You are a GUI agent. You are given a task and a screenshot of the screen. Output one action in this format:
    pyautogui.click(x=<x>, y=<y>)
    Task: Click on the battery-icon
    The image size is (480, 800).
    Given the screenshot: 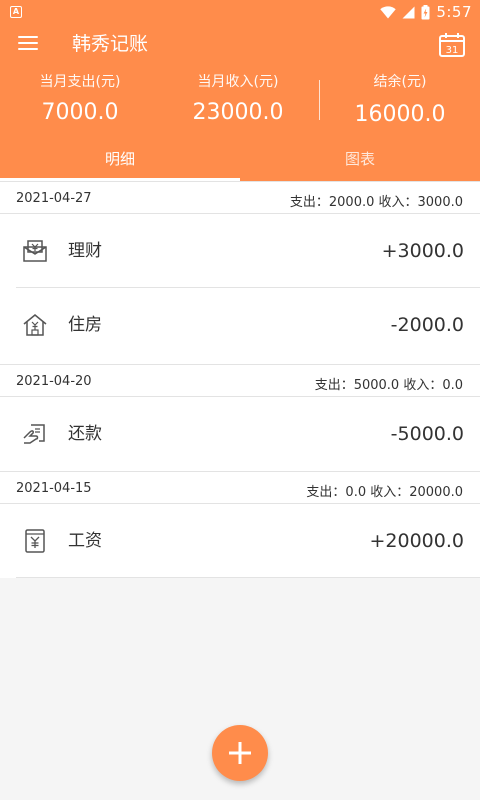 What is the action you would take?
    pyautogui.click(x=425, y=11)
    